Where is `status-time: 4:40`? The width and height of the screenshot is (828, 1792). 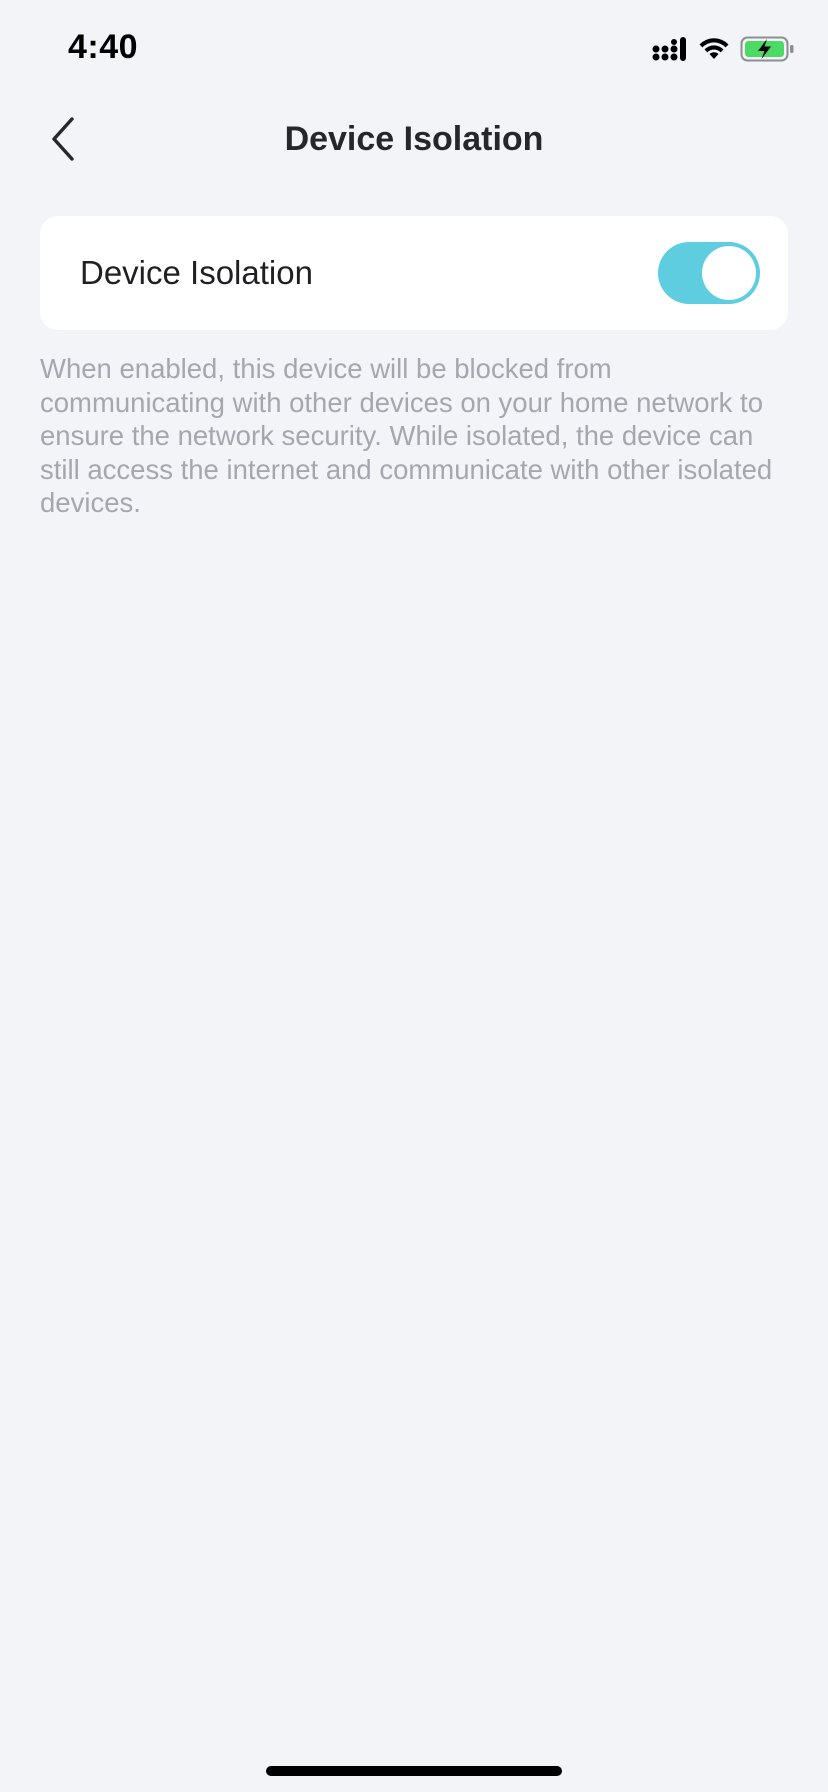
status-time: 4:40 is located at coordinates (103, 47).